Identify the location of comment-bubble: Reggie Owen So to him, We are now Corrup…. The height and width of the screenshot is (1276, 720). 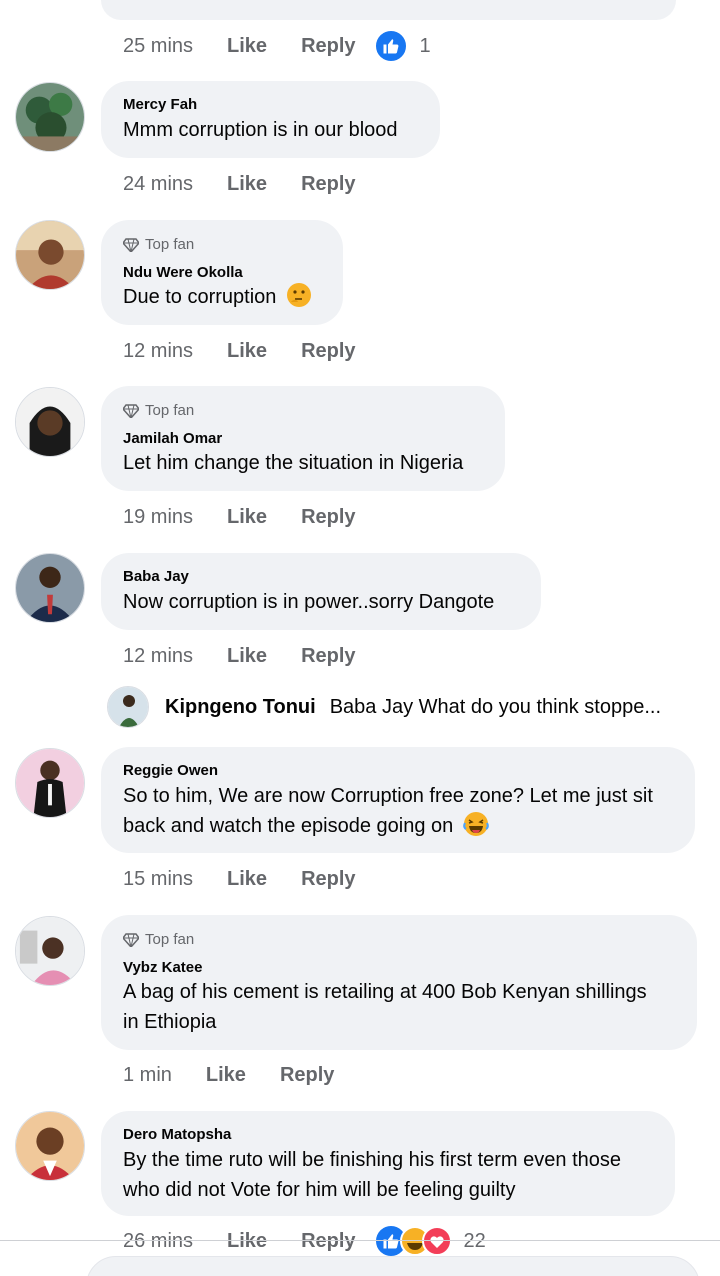
(398, 800).